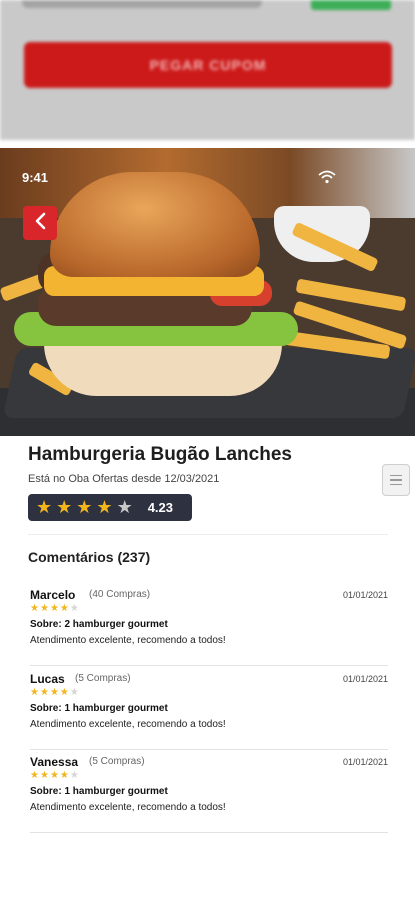  I want to click on comment-author: Vanessa, so click(54, 762).